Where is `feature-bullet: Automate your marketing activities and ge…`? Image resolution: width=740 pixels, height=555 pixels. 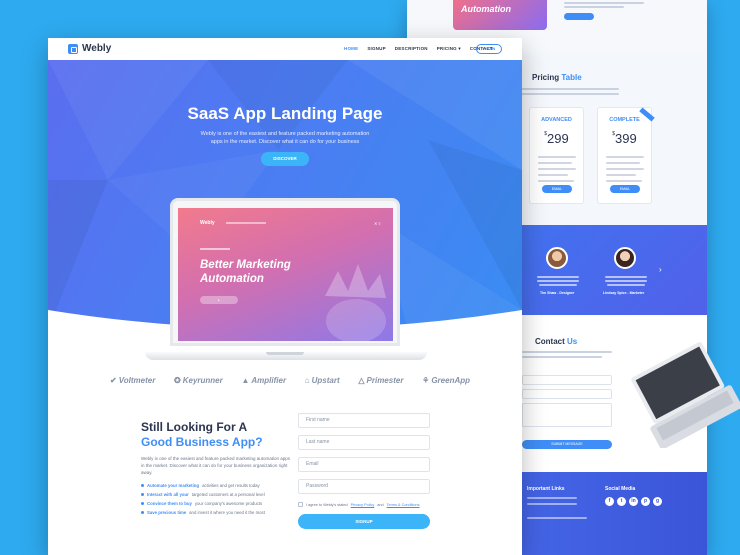
feature-bullet: Automate your marketing activities and ge… is located at coordinates (200, 485).